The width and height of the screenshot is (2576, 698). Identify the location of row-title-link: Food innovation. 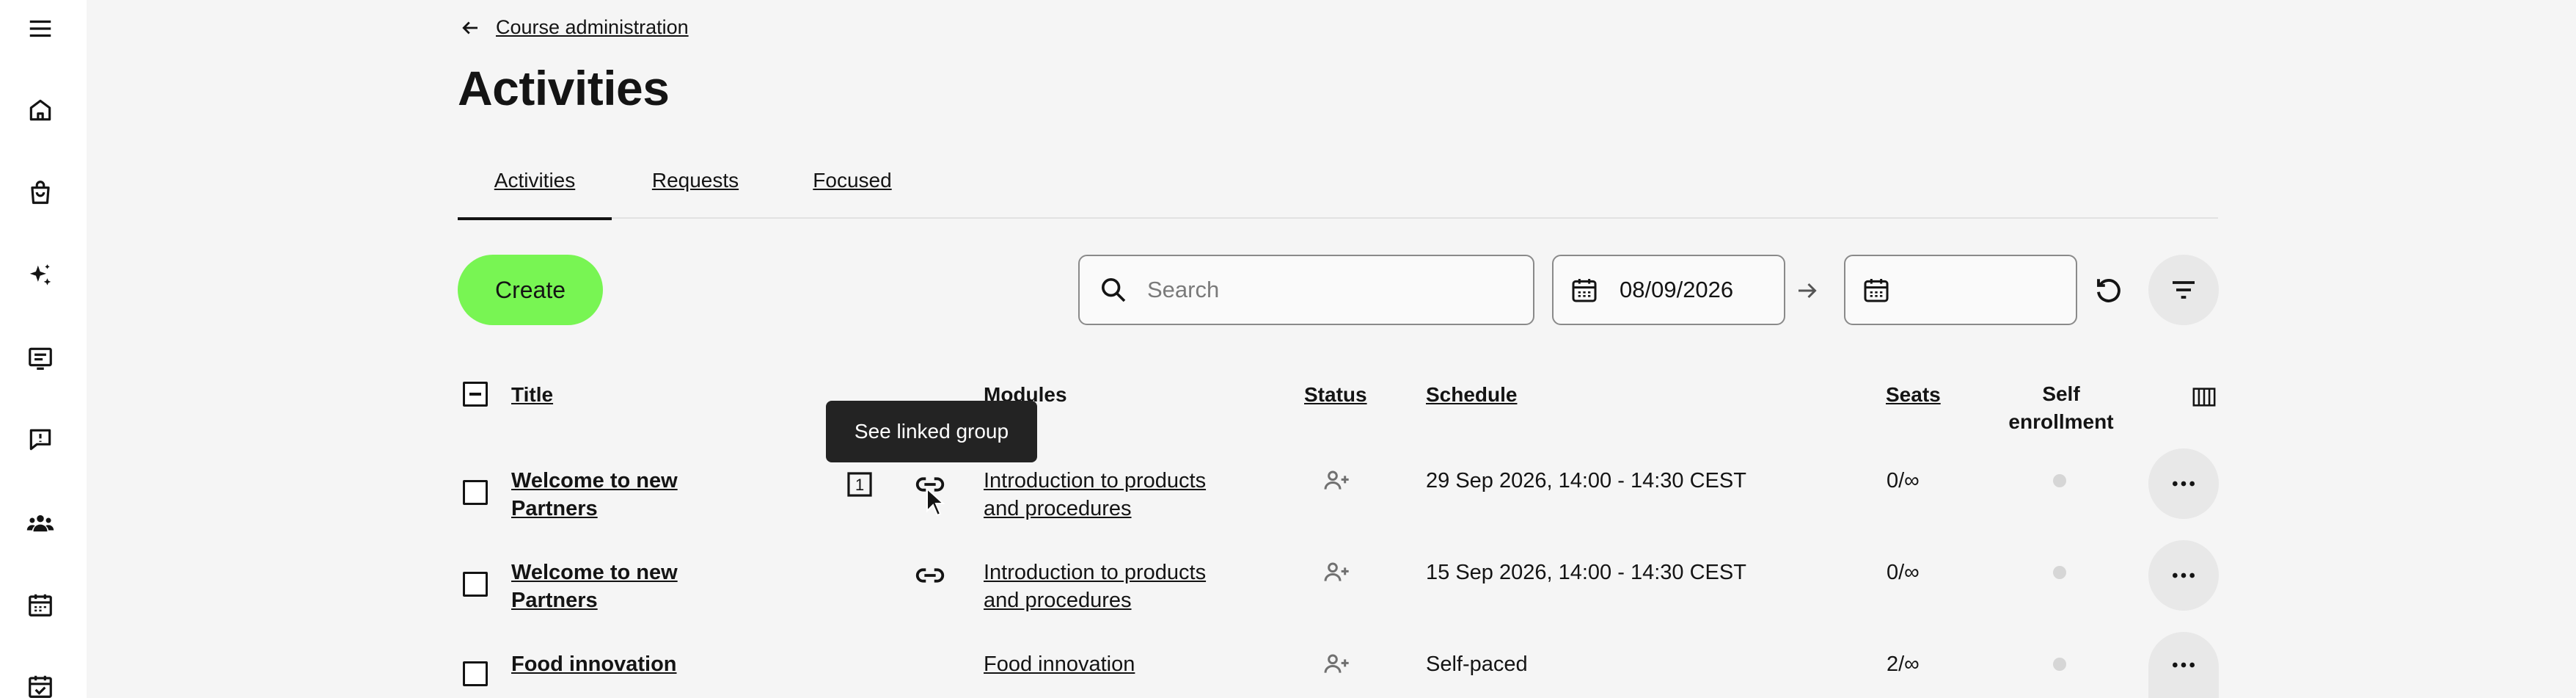
(594, 664).